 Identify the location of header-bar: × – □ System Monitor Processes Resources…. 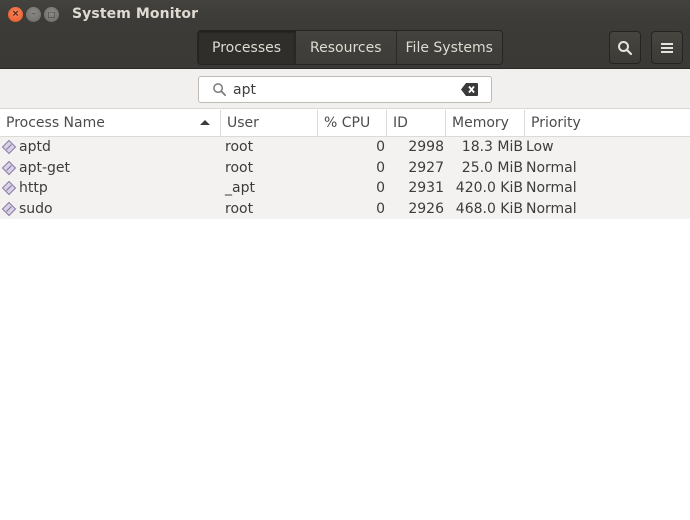
(345, 34).